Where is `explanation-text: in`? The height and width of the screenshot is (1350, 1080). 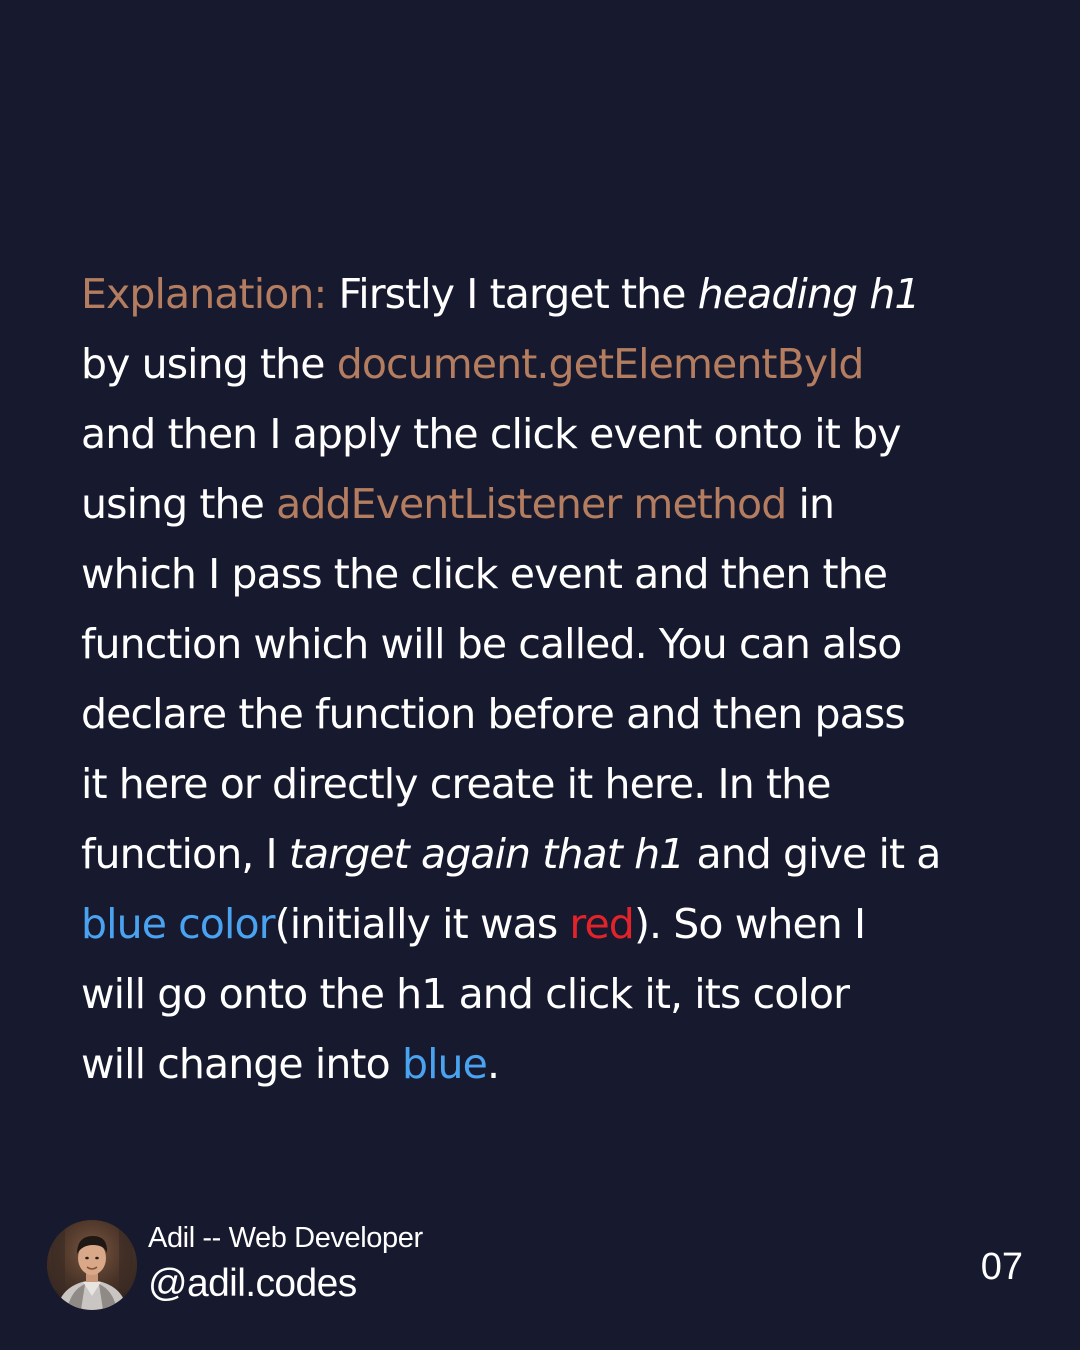 explanation-text: in is located at coordinates (810, 504).